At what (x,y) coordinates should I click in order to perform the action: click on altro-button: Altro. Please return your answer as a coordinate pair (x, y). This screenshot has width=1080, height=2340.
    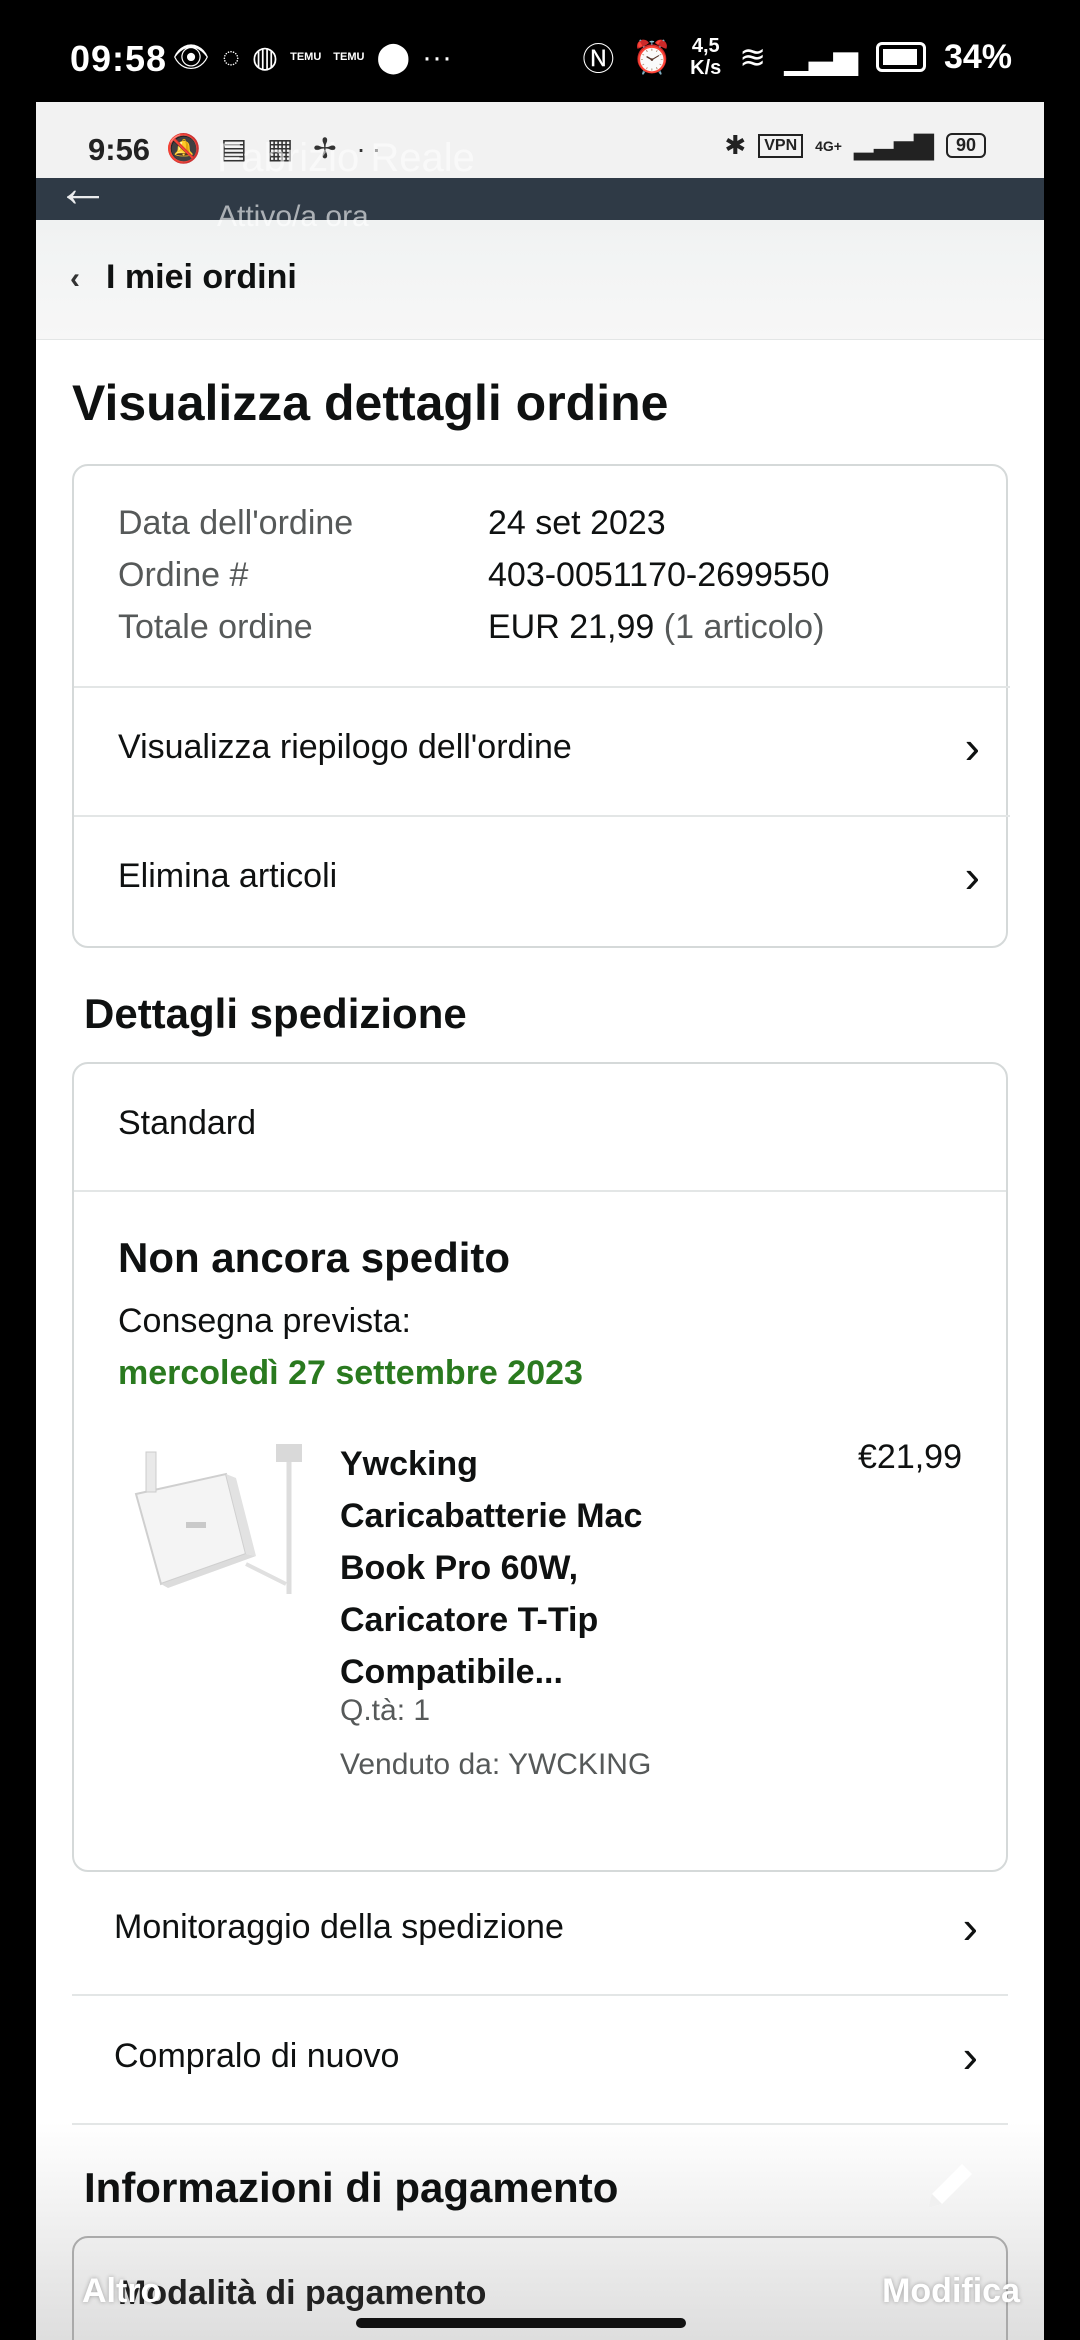
    Looking at the image, I should click on (121, 2291).